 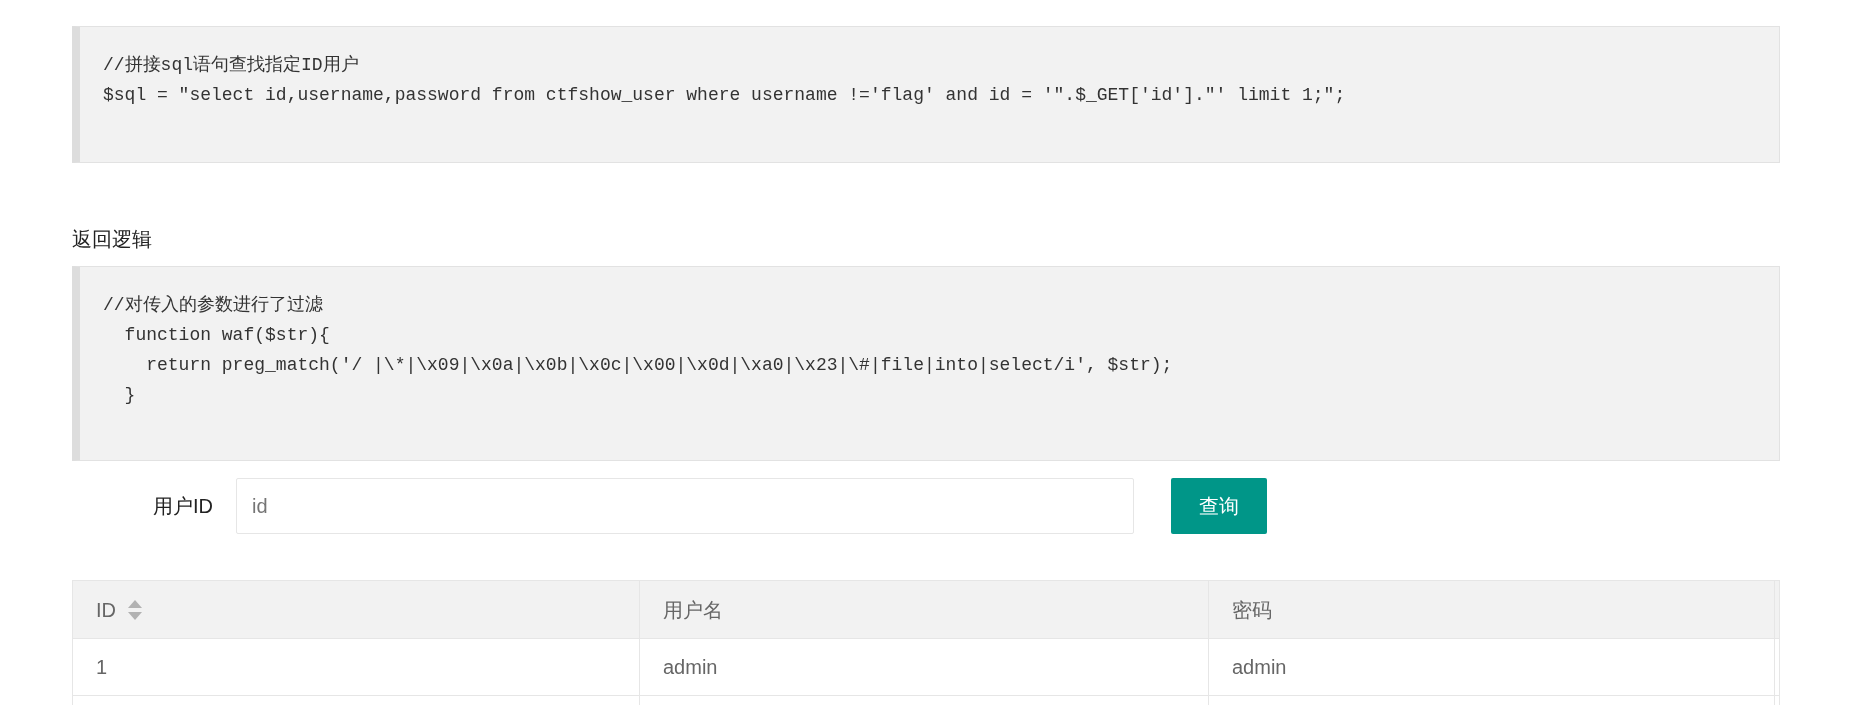 I want to click on field-label: 用户ID, so click(x=183, y=506).